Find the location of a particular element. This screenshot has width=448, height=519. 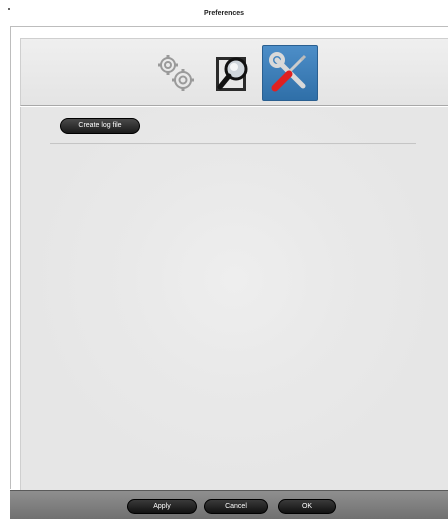

create-log-file-button: Create log file is located at coordinates (100, 126).